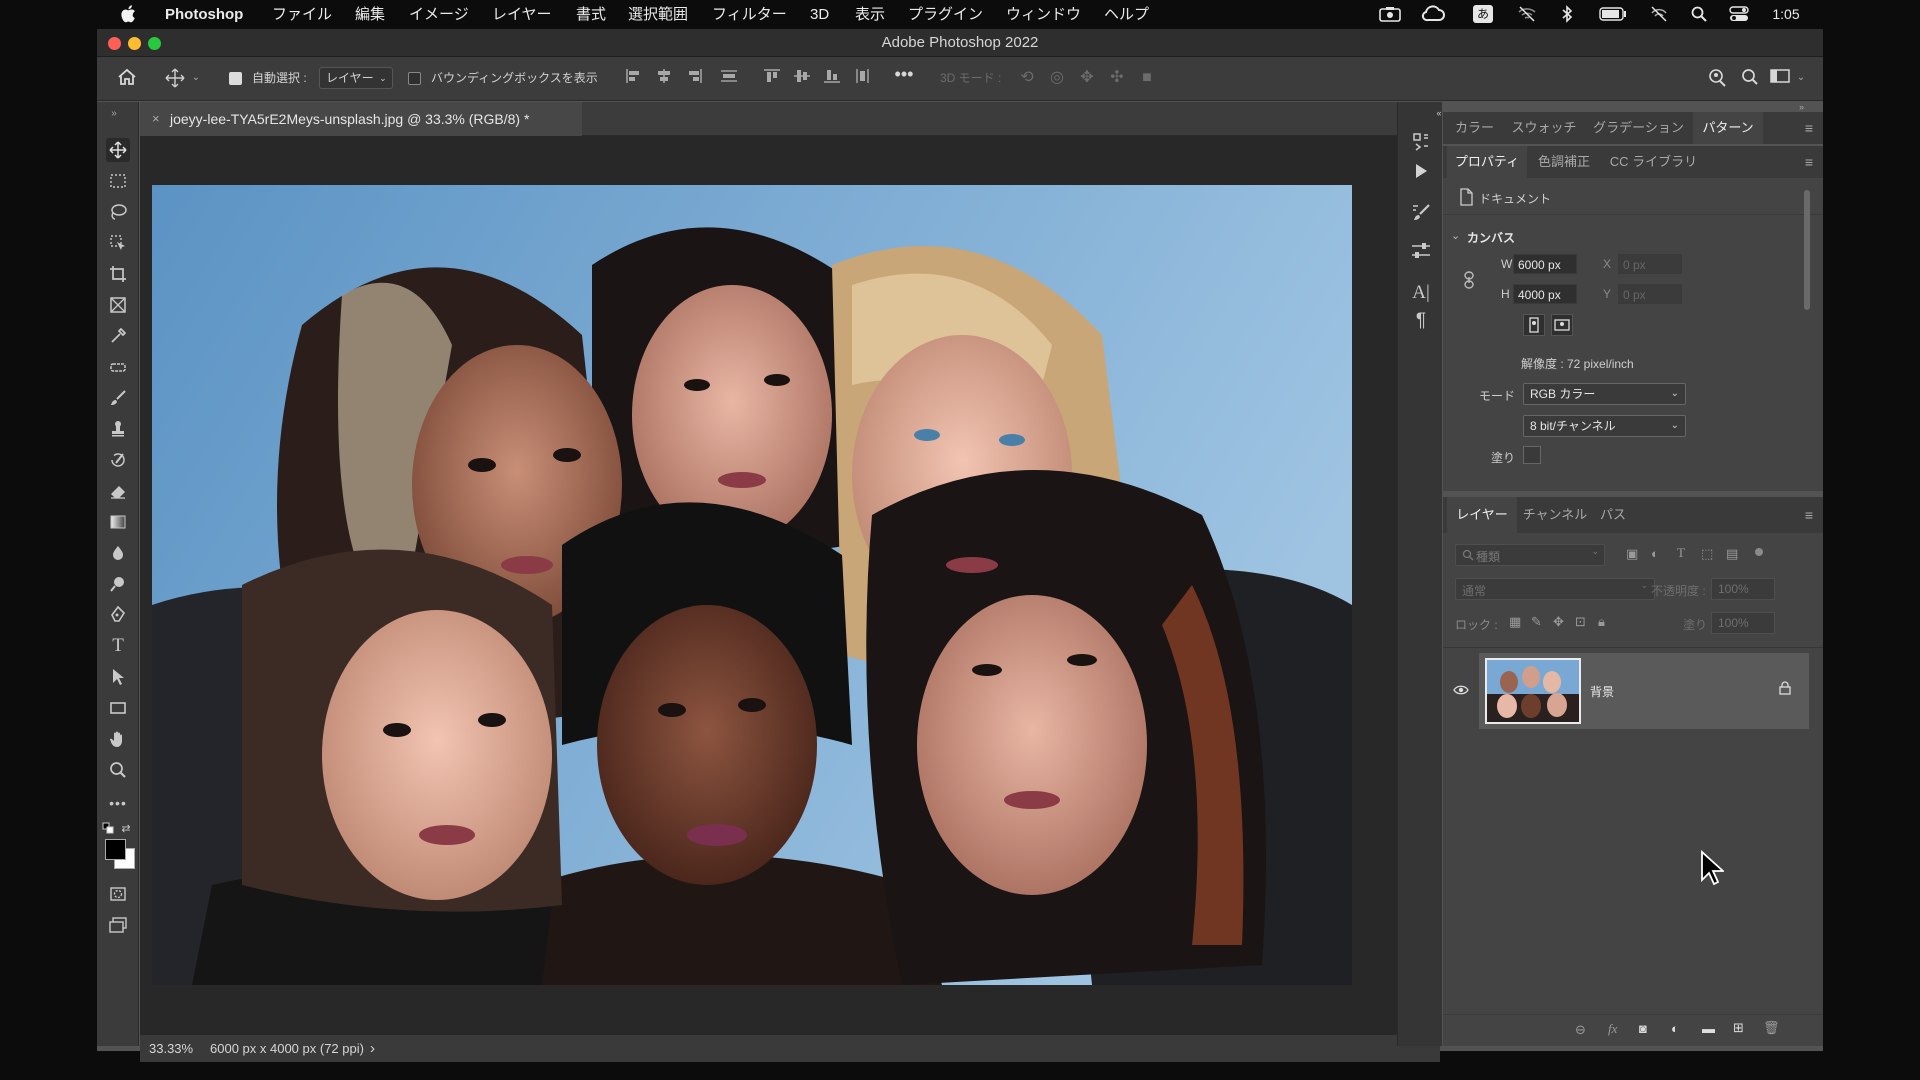 The image size is (1920, 1080). What do you see at coordinates (108, 826) in the screenshot?
I see `default-colors-icon` at bounding box center [108, 826].